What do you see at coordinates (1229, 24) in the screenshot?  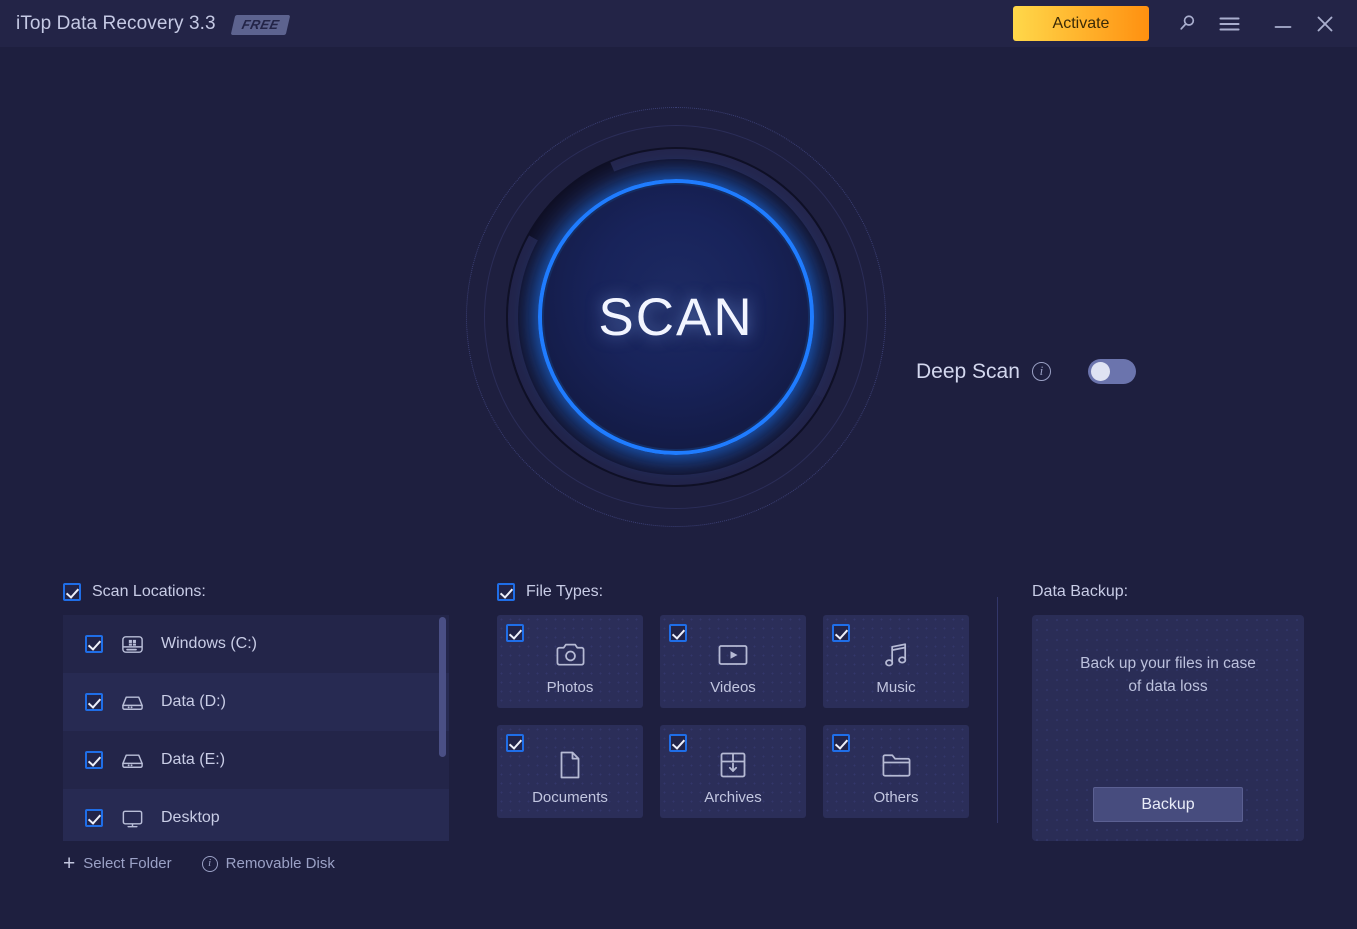 I see `hamburger-menu-icon` at bounding box center [1229, 24].